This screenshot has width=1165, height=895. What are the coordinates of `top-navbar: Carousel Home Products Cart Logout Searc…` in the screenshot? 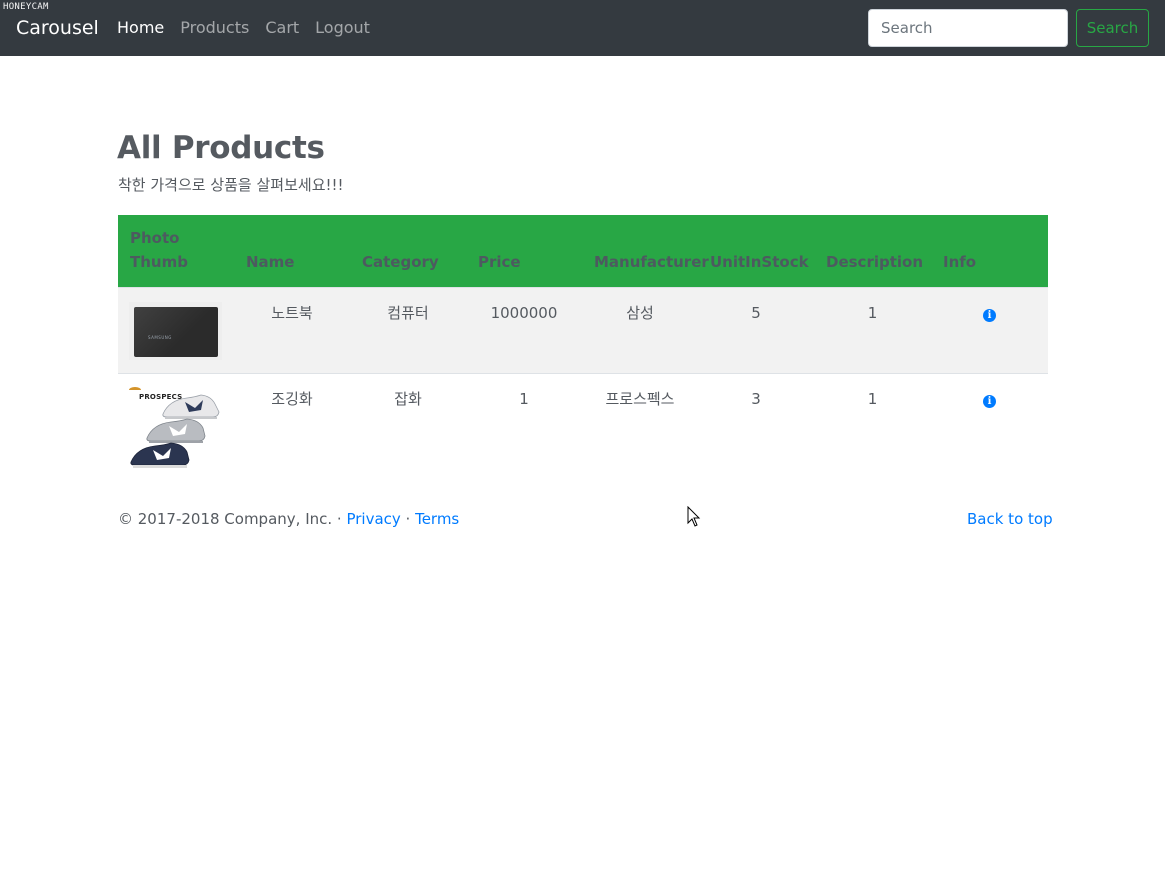 It's located at (582, 28).